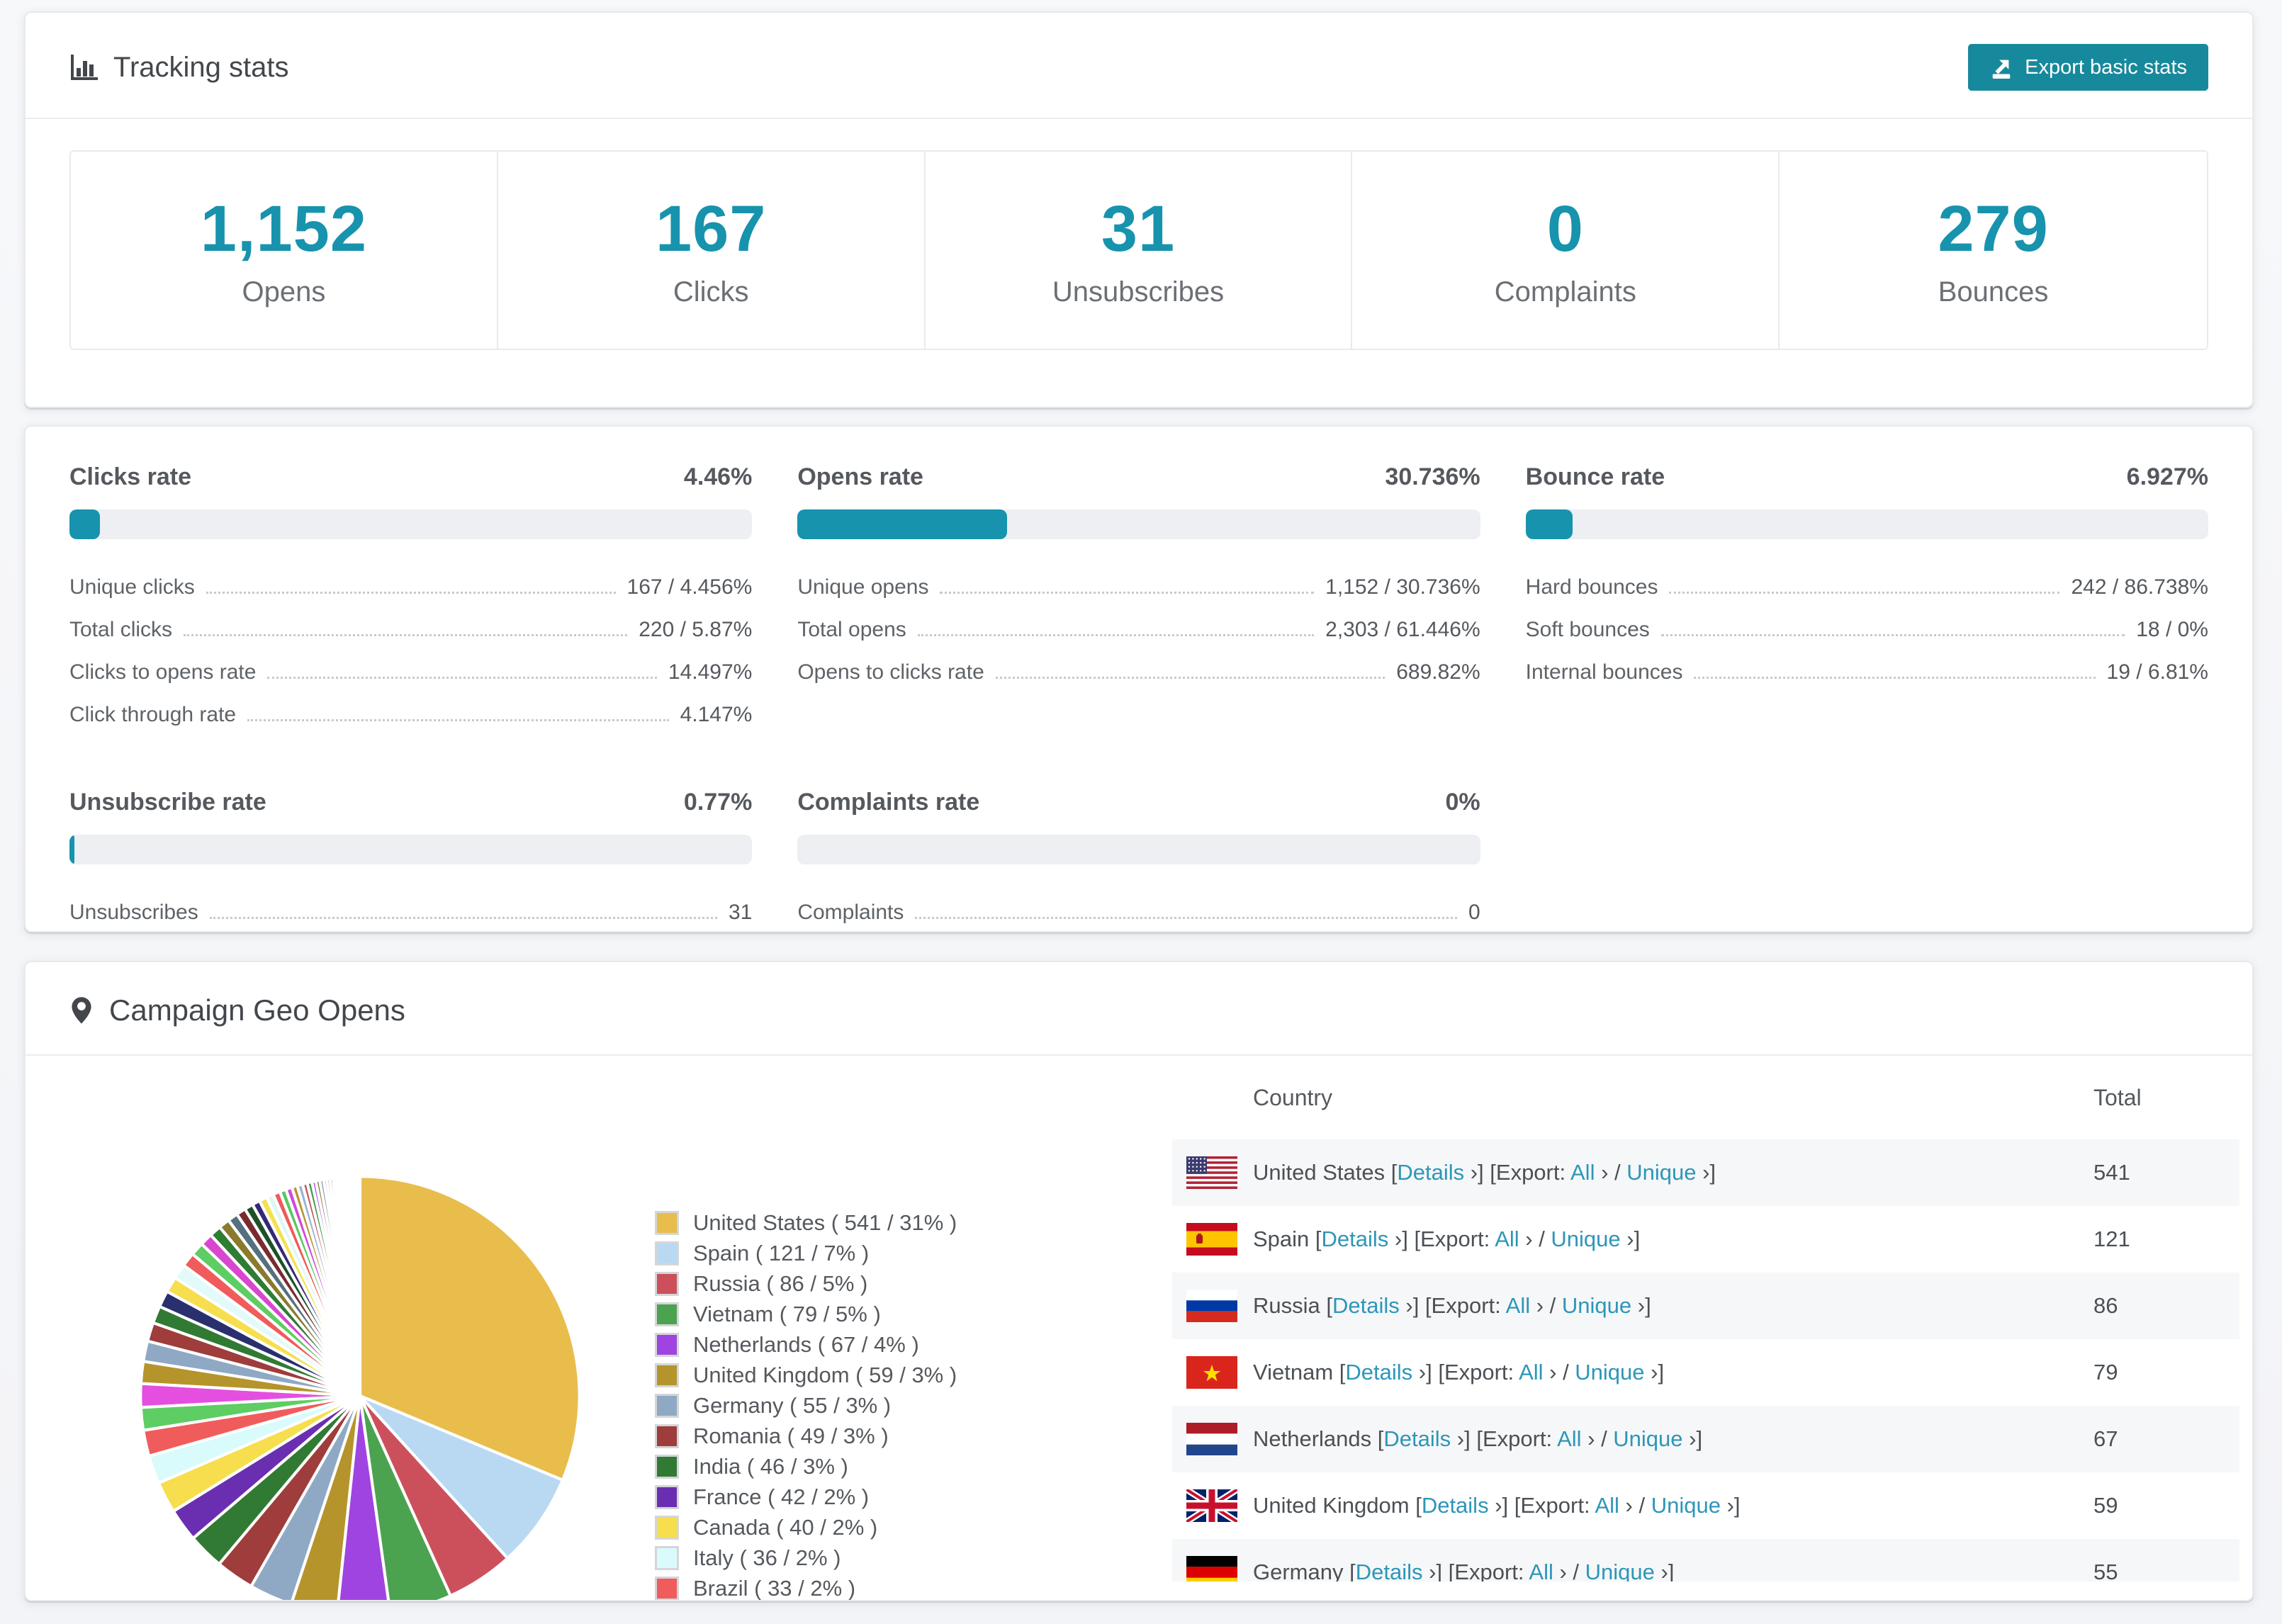 This screenshot has width=2282, height=1624. I want to click on rate-row-value: 220 / 5.87%, so click(696, 629).